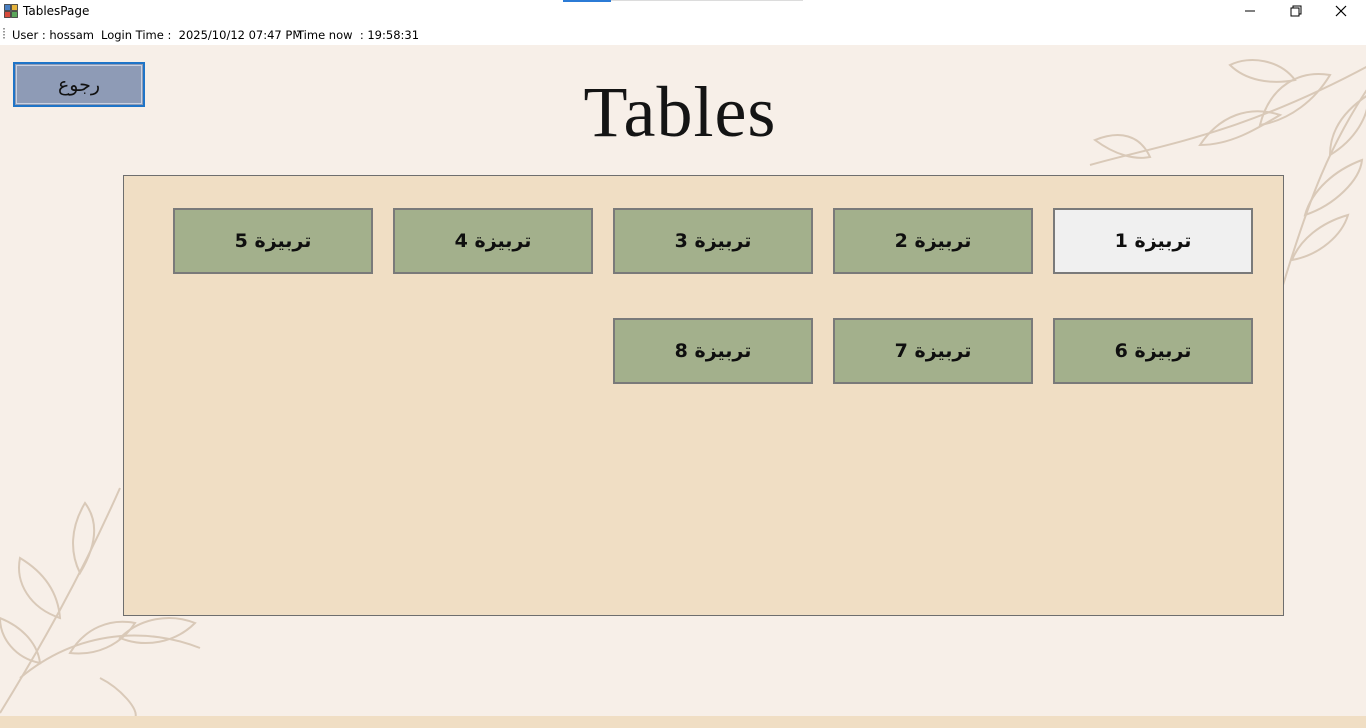 This screenshot has width=1366, height=728. I want to click on restore-icon, so click(1296, 11).